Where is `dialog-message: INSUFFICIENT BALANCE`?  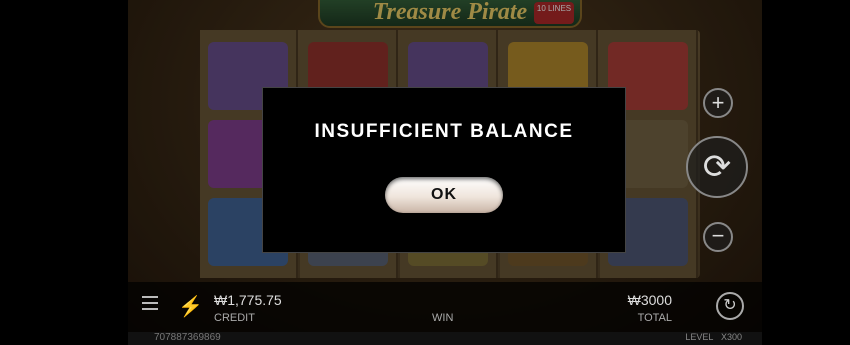
dialog-message: INSUFFICIENT BALANCE is located at coordinates (444, 131).